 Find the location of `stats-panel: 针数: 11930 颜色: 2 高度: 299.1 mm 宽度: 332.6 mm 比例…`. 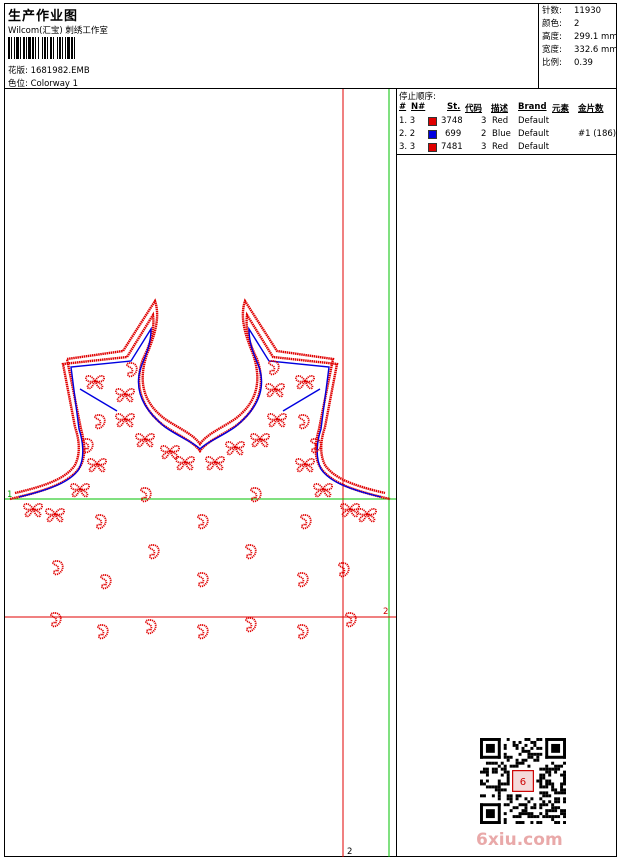

stats-panel: 针数: 11930 颜色: 2 高度: 299.1 mm 宽度: 332.6 mm 比例… is located at coordinates (578, 46).